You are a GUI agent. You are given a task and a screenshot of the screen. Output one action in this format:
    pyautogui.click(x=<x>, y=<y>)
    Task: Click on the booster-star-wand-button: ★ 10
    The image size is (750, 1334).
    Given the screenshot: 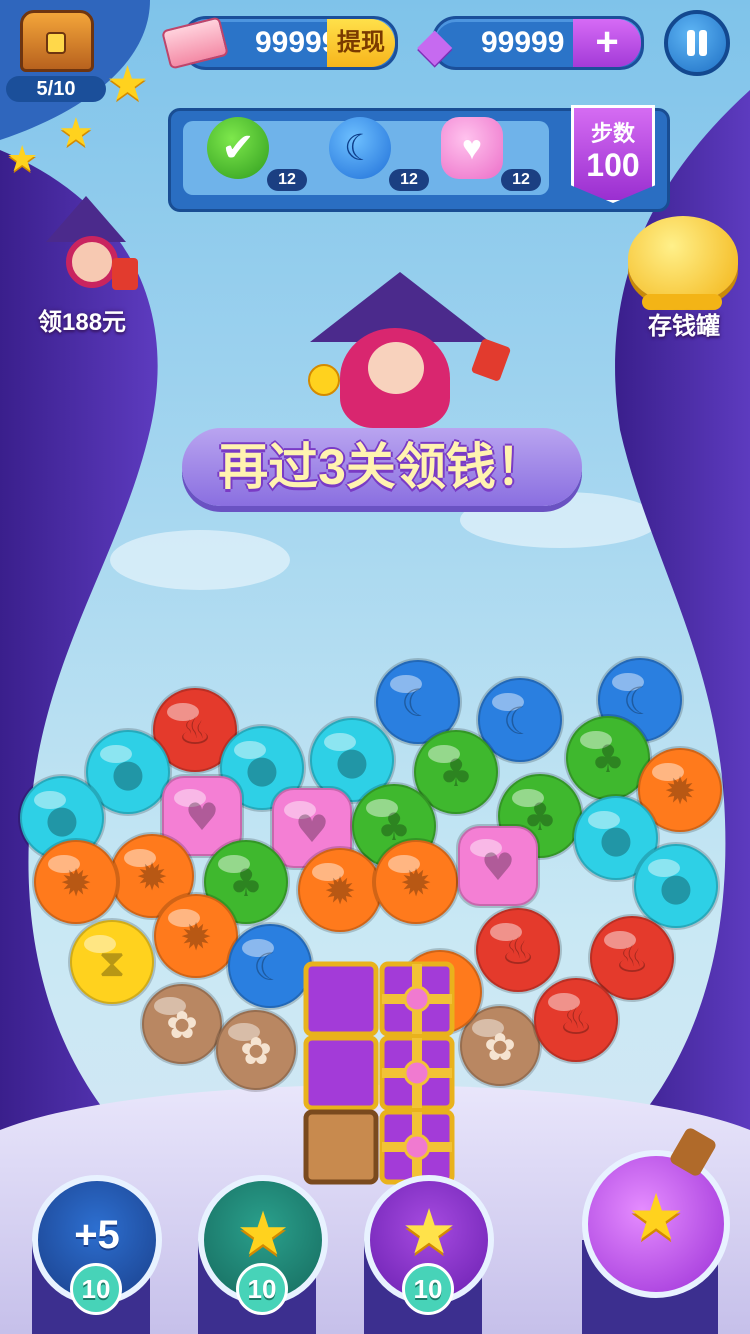 What is the action you would take?
    pyautogui.click(x=429, y=1245)
    